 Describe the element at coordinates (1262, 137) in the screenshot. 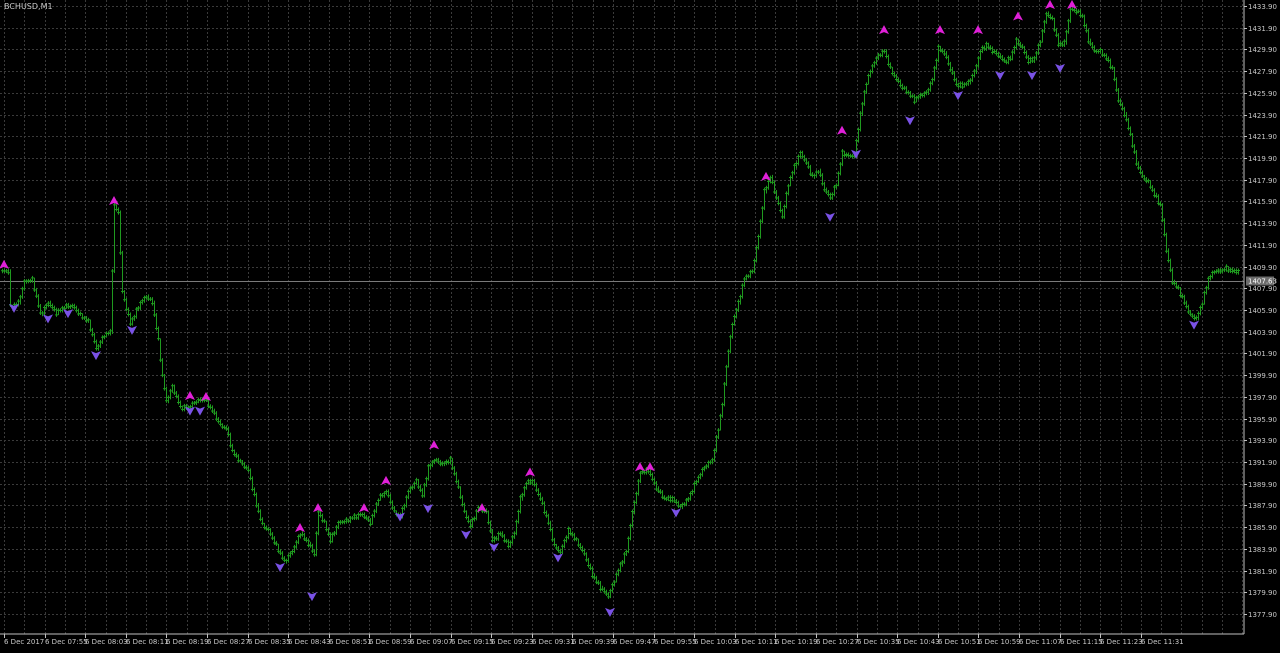

I see `y-tick-label: 1421.90` at that location.